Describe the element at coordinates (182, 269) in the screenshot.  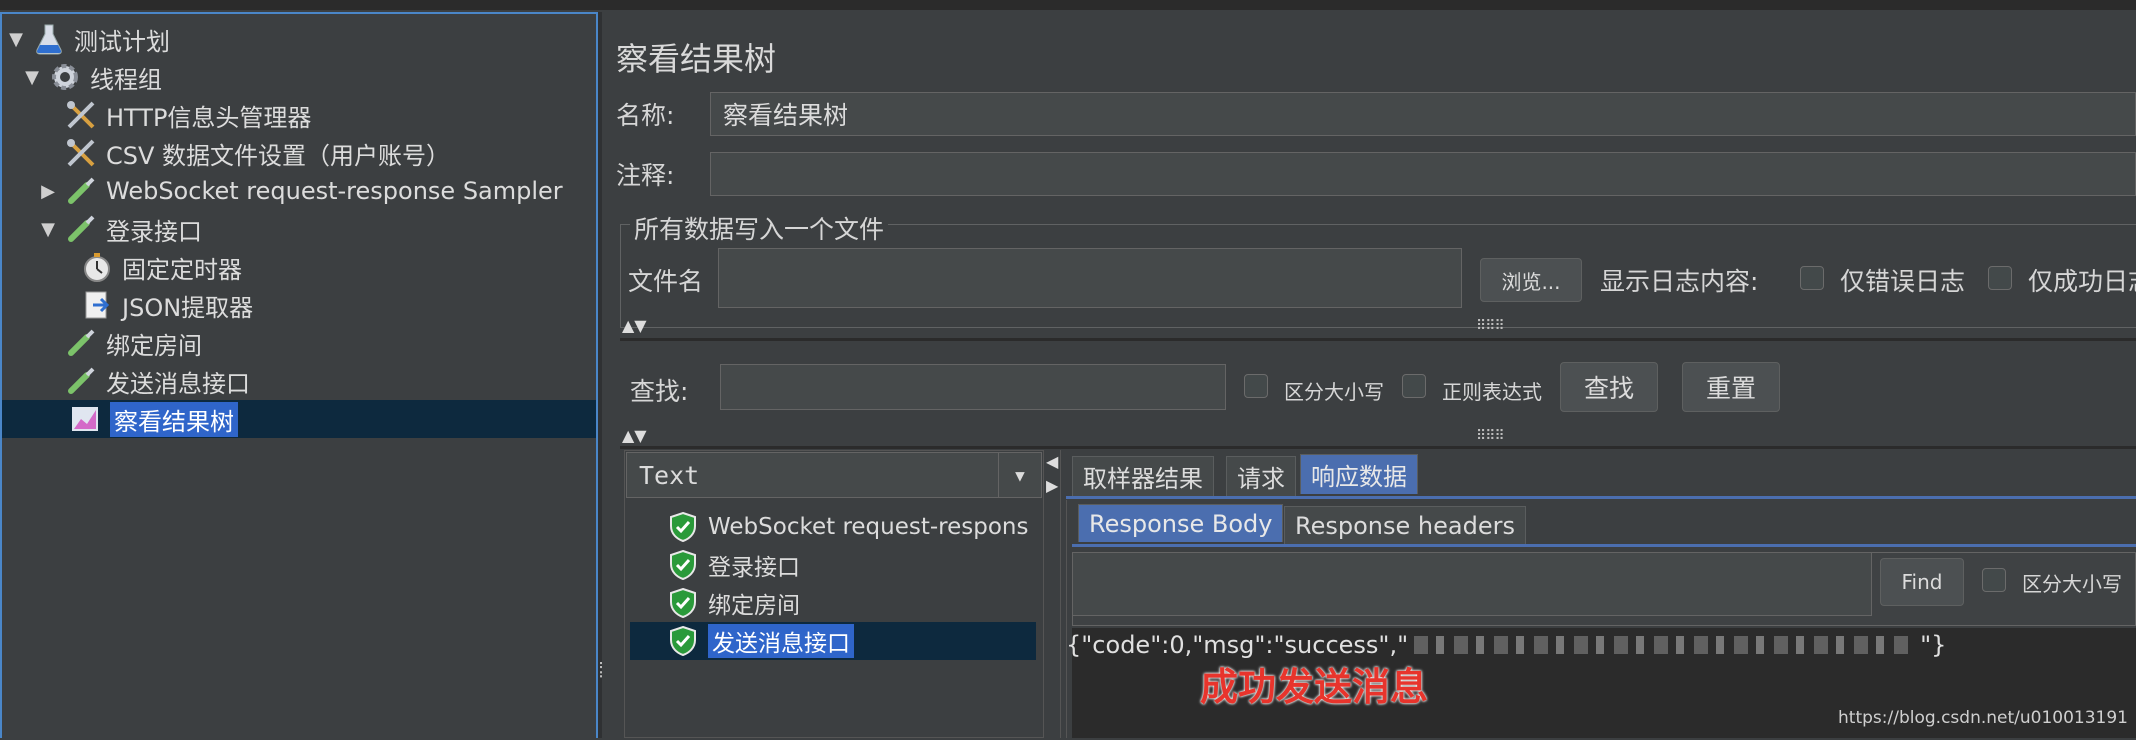
I see `tree-item-label: 固定定时器` at that location.